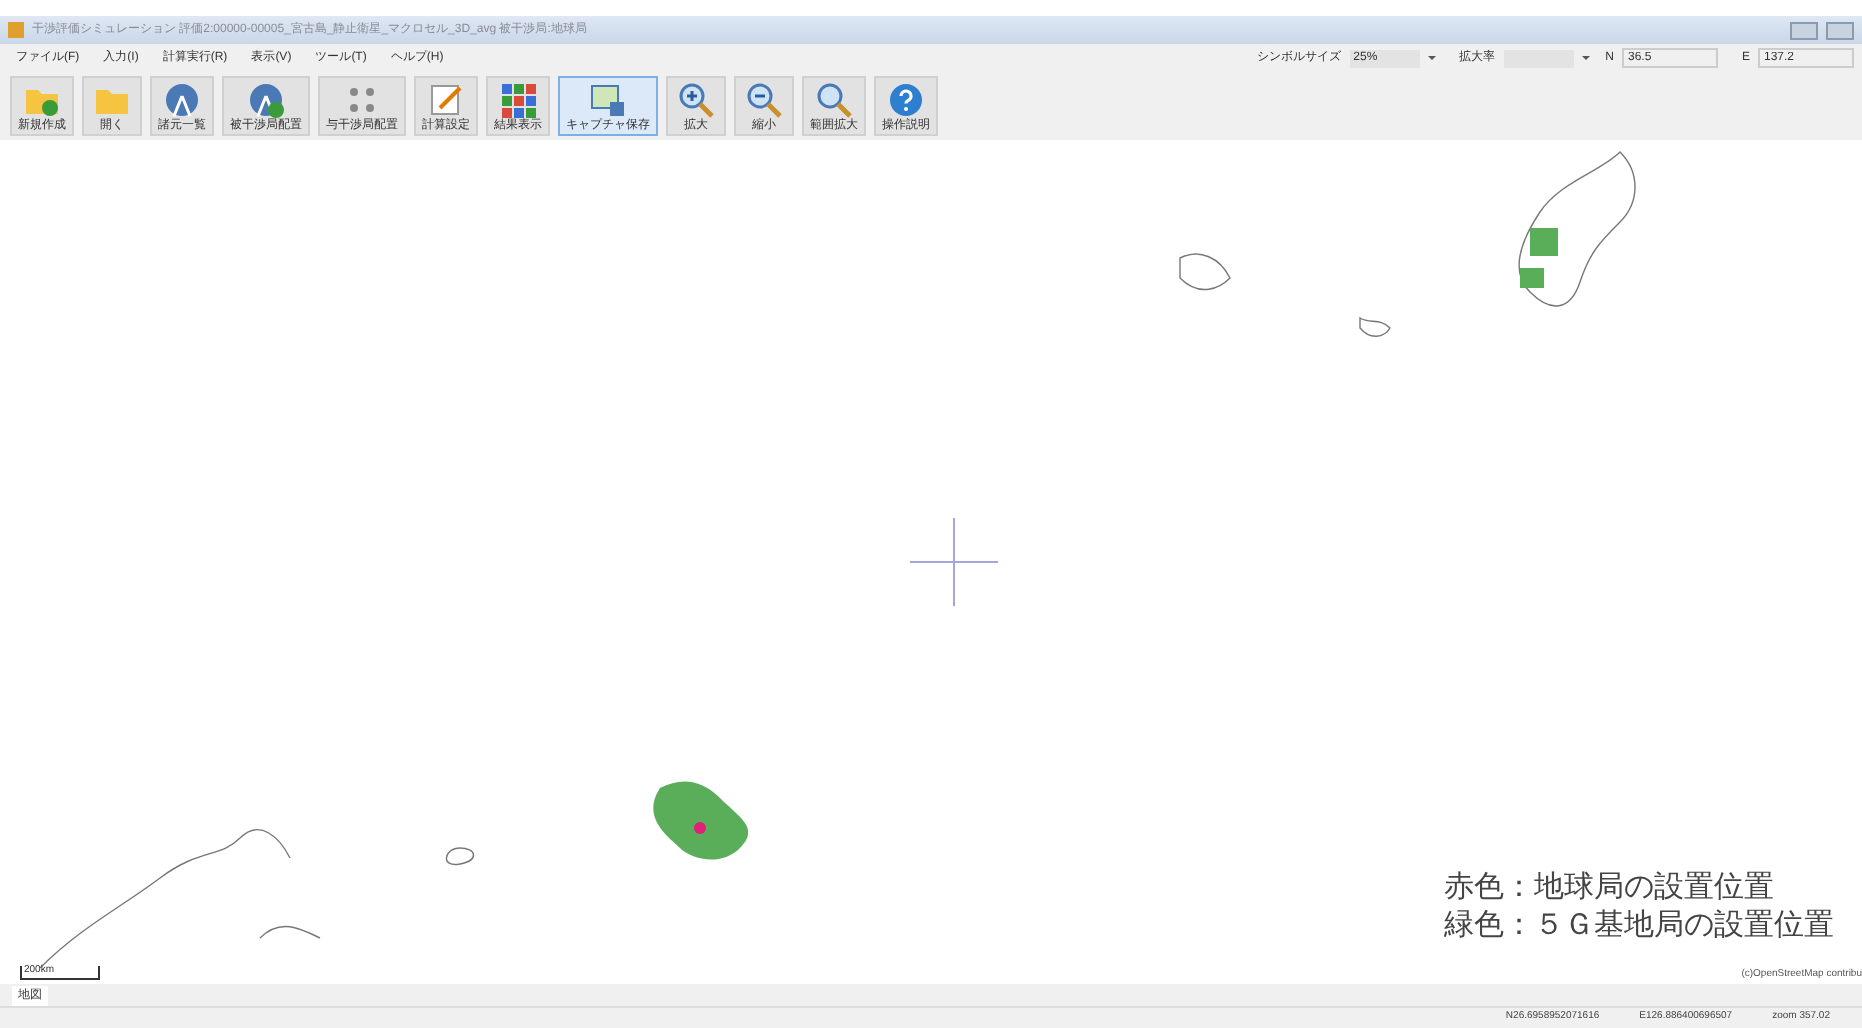 The height and width of the screenshot is (1028, 1862). What do you see at coordinates (608, 99) in the screenshot?
I see `picture-icon` at bounding box center [608, 99].